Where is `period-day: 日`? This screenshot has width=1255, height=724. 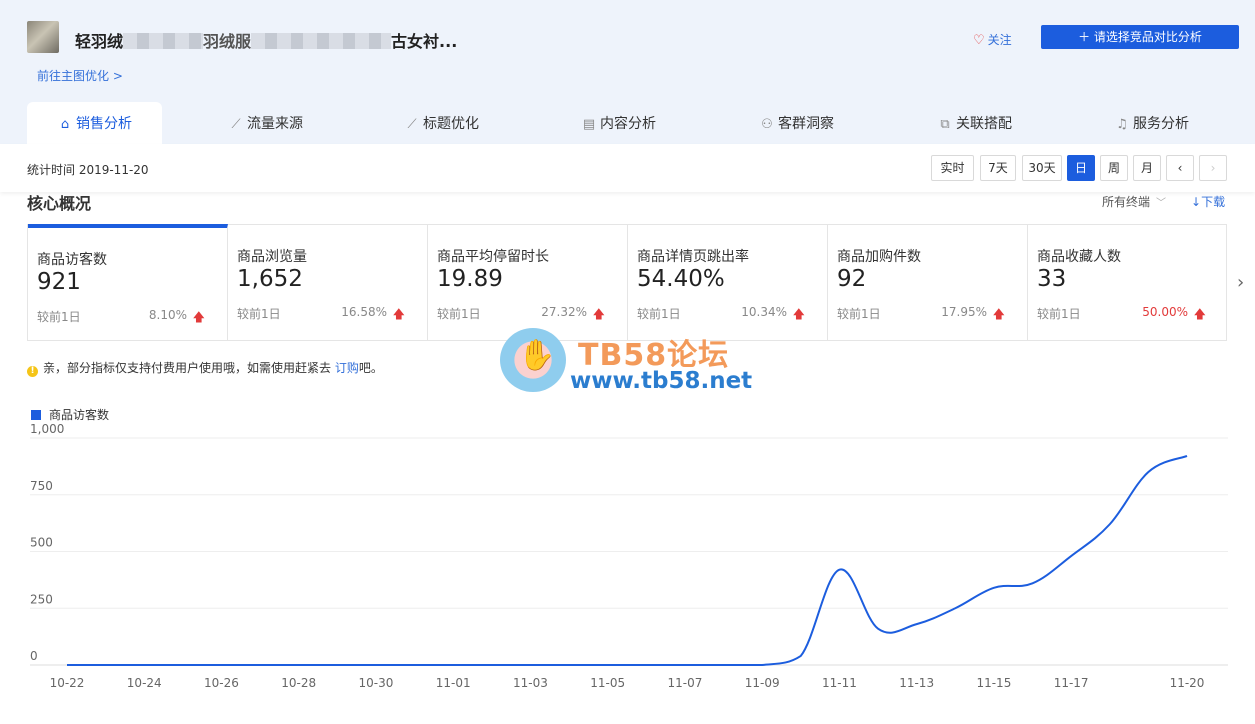 period-day: 日 is located at coordinates (1081, 168).